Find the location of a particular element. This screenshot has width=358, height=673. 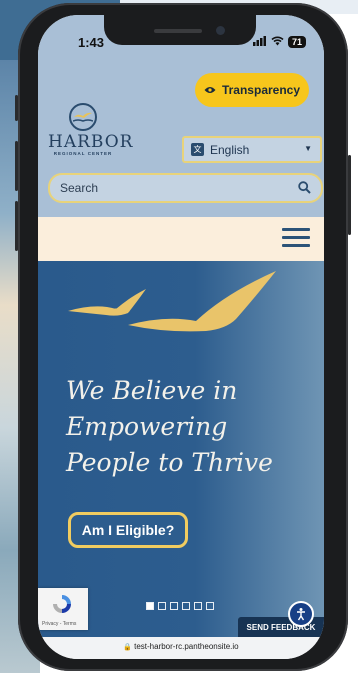

status-time: 1:43 is located at coordinates (91, 42).